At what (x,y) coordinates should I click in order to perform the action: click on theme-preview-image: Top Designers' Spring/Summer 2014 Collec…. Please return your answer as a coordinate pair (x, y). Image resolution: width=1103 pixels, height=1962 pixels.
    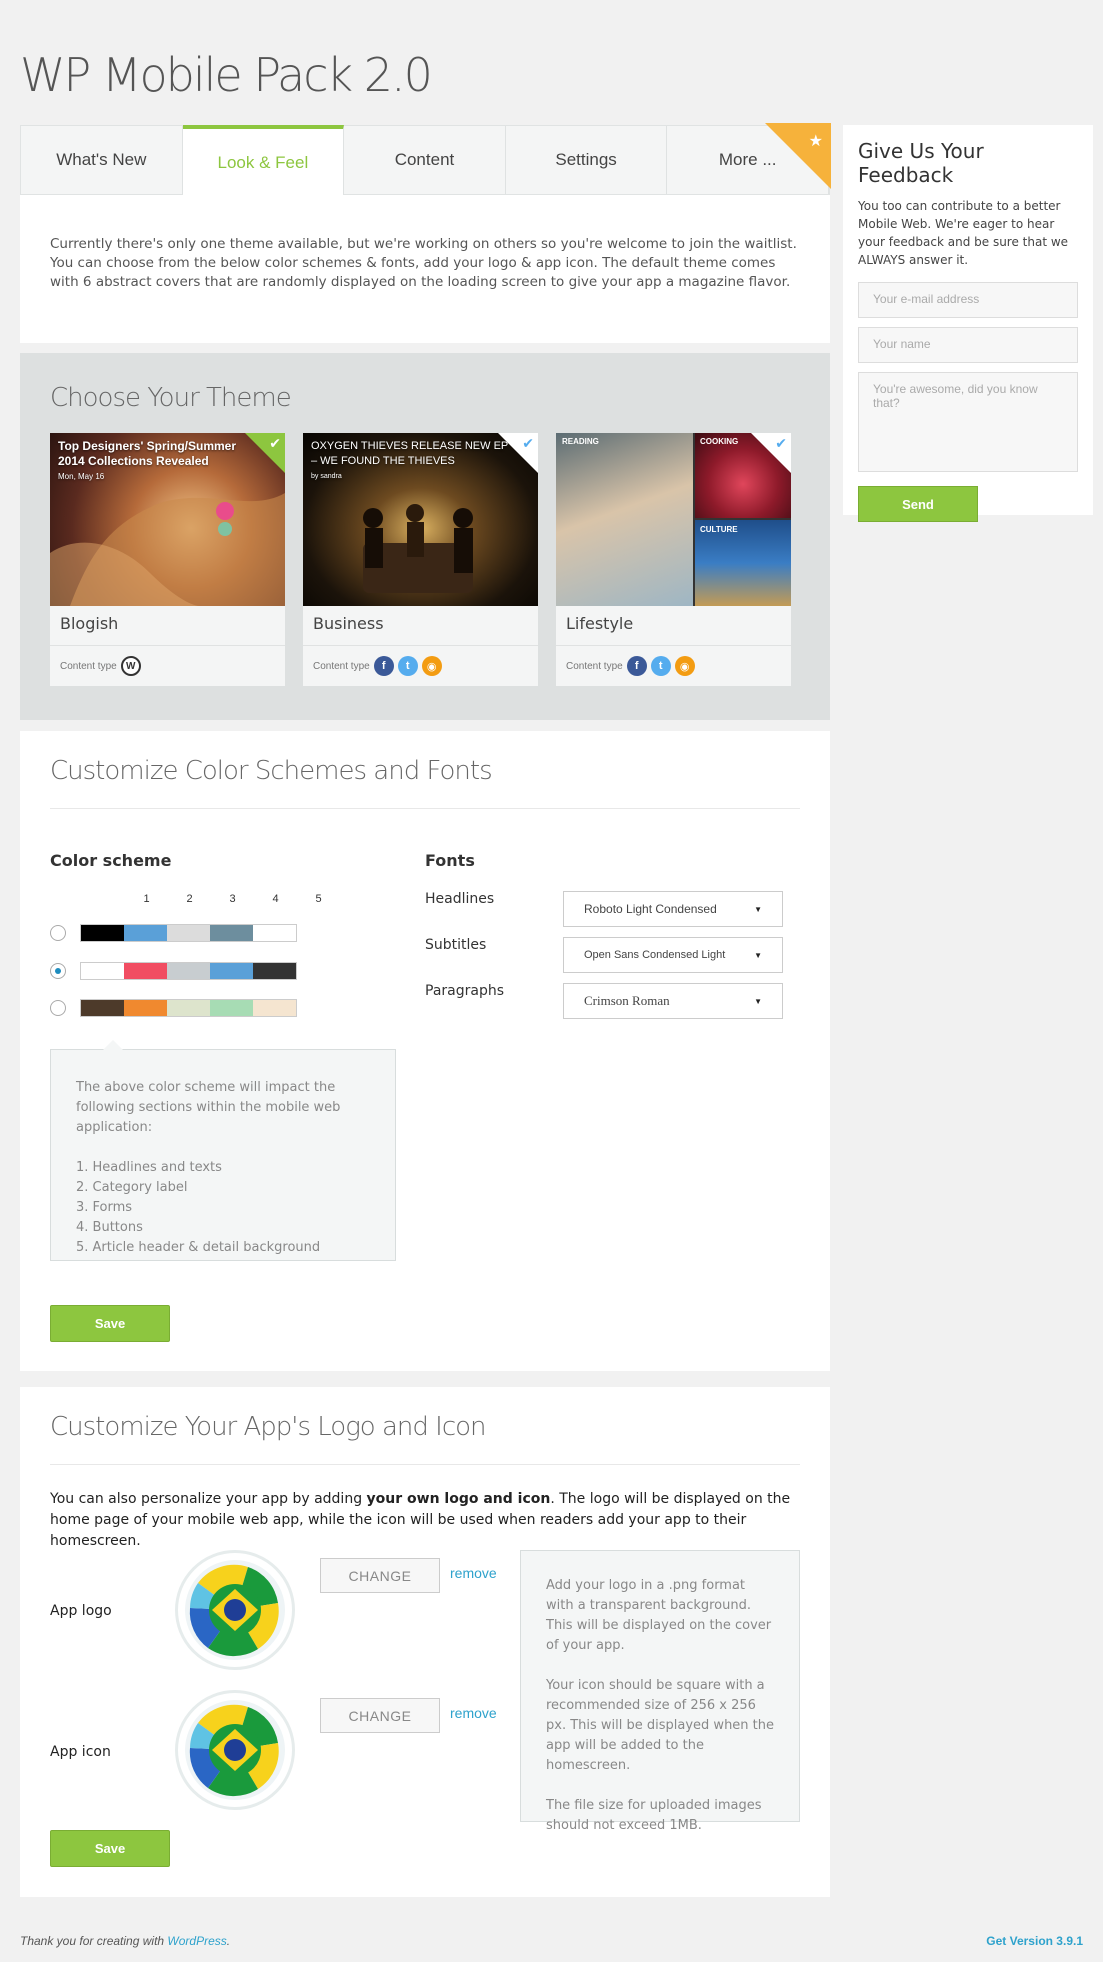
    Looking at the image, I should click on (167, 519).